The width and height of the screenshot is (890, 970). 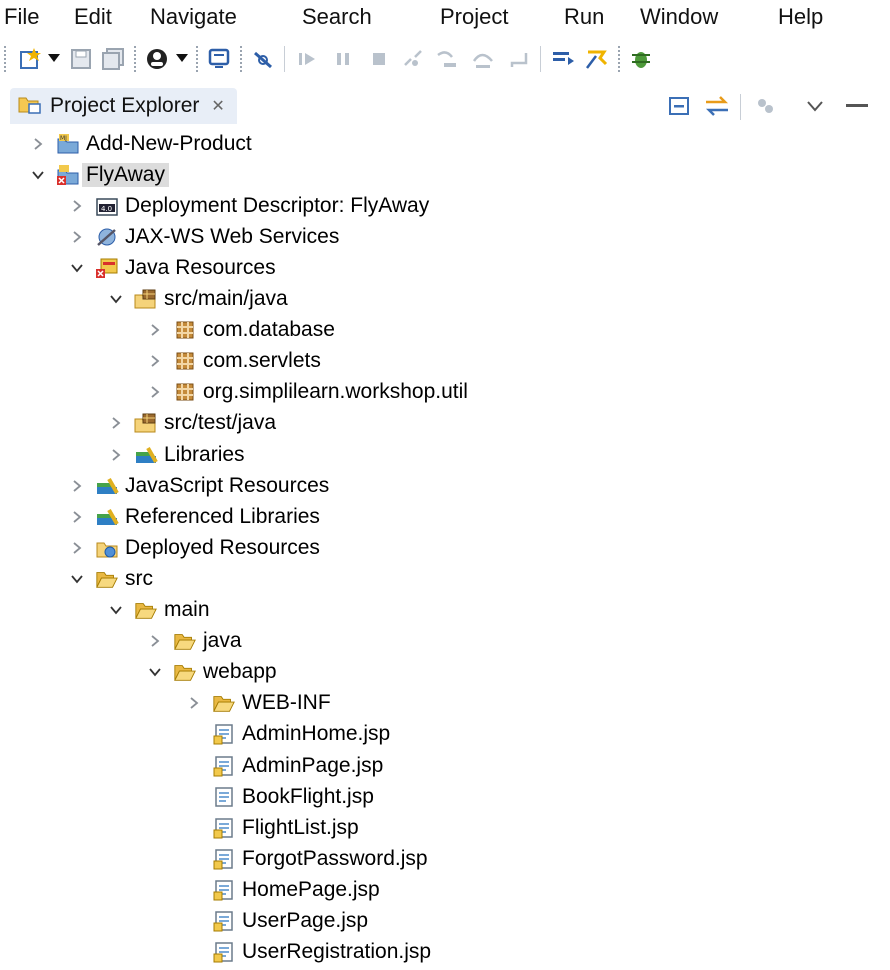 I want to click on terminate-icon, so click(x=379, y=59).